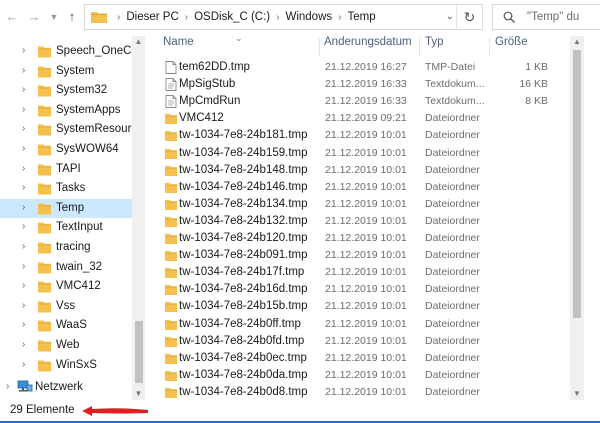 The height and width of the screenshot is (423, 600). What do you see at coordinates (72, 17) in the screenshot?
I see `up-button: ↑` at bounding box center [72, 17].